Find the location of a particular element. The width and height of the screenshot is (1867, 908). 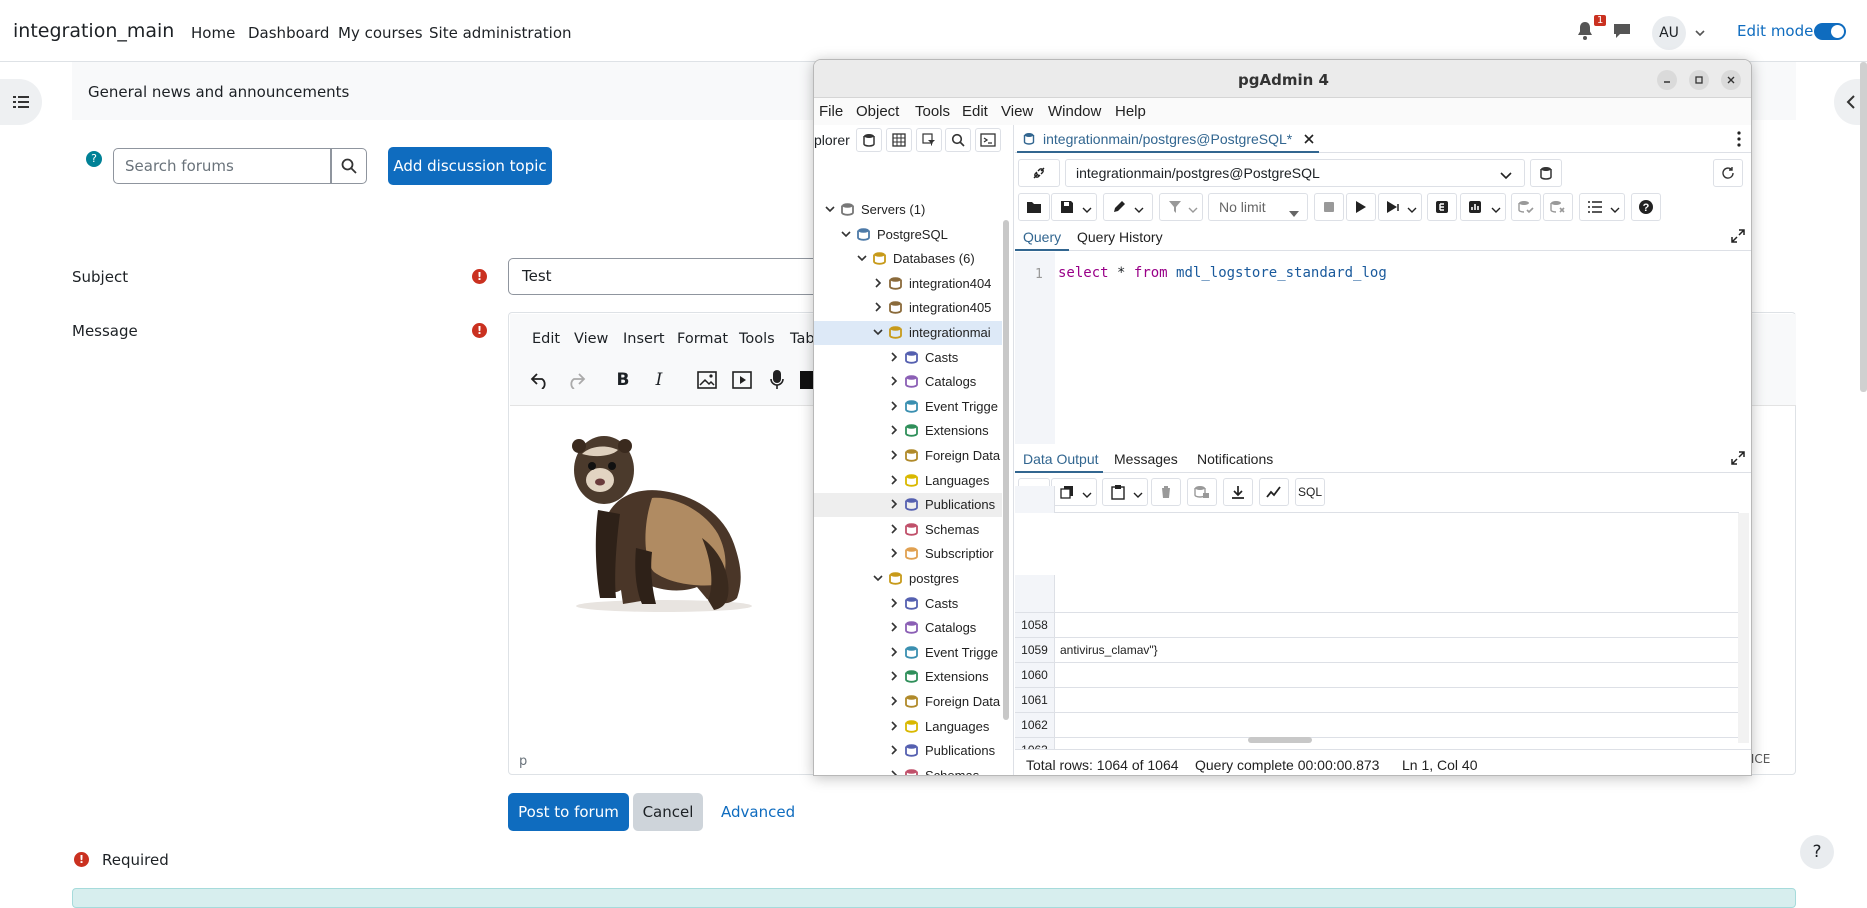

explain-icon is located at coordinates (1442, 207).